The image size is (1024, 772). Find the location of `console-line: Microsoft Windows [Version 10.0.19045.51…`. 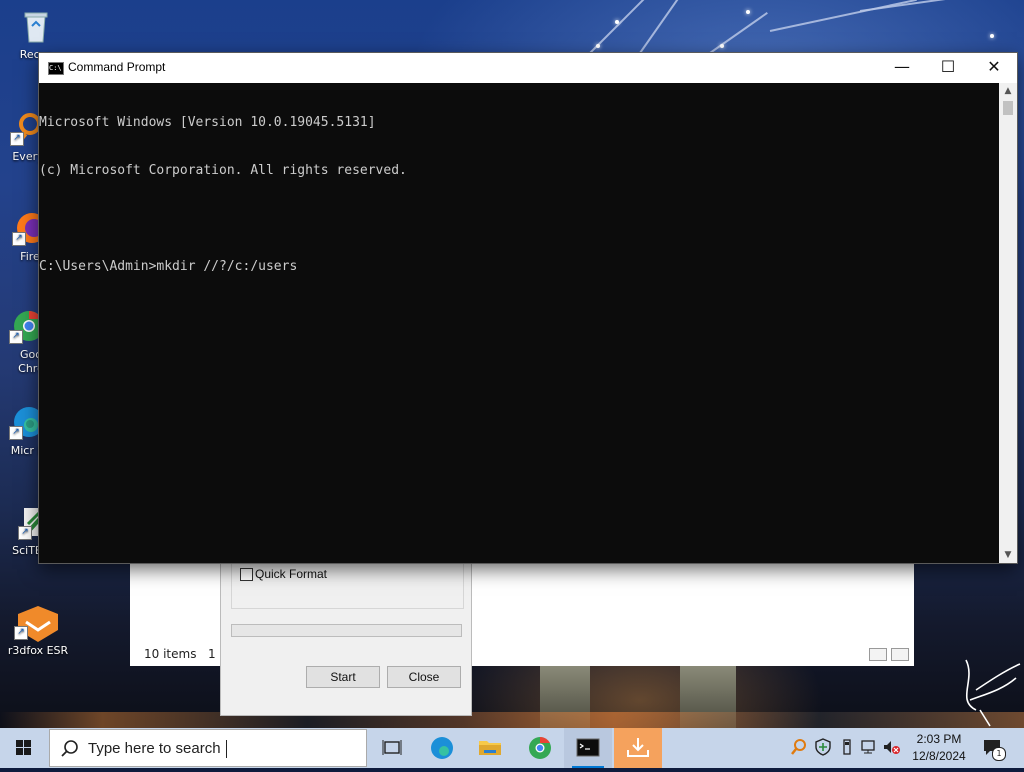

console-line: Microsoft Windows [Version 10.0.19045.51… is located at coordinates (207, 122).